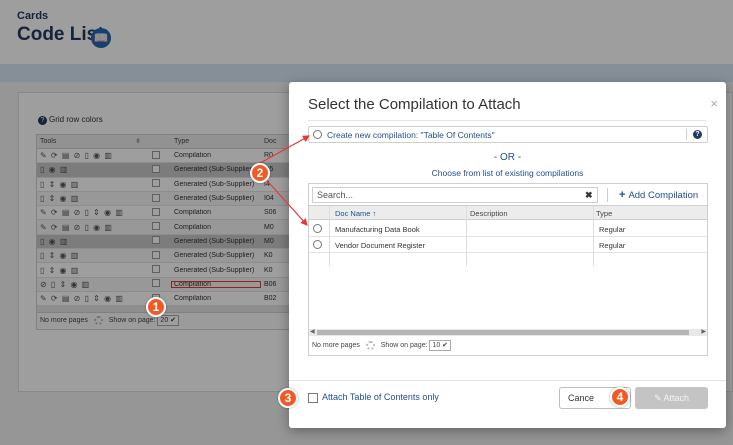  I want to click on attach-toc-only-checkbox, so click(313, 397).